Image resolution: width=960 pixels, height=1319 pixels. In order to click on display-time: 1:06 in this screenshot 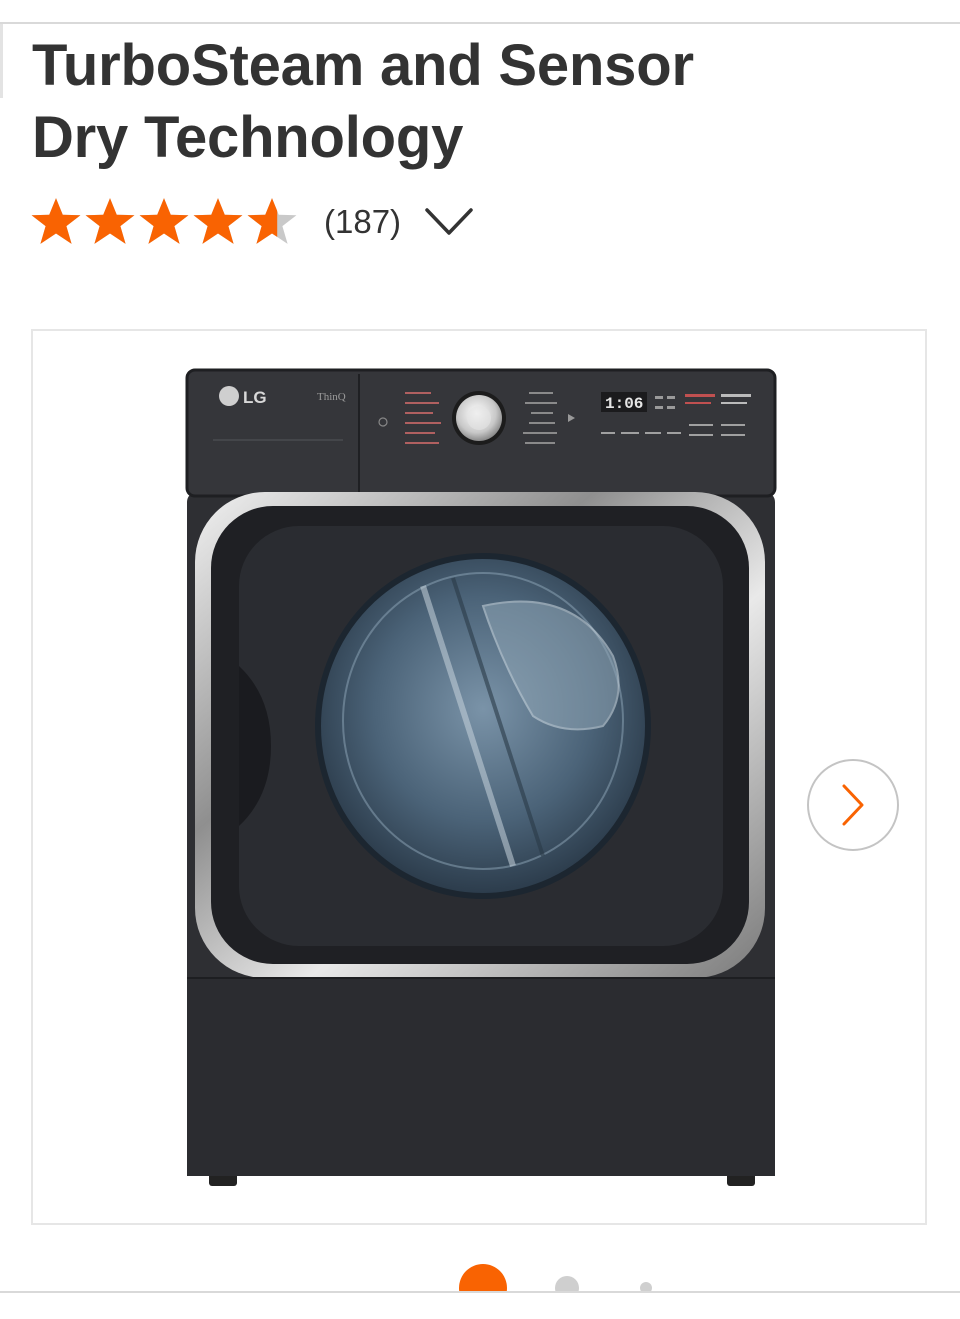, I will do `click(624, 404)`.